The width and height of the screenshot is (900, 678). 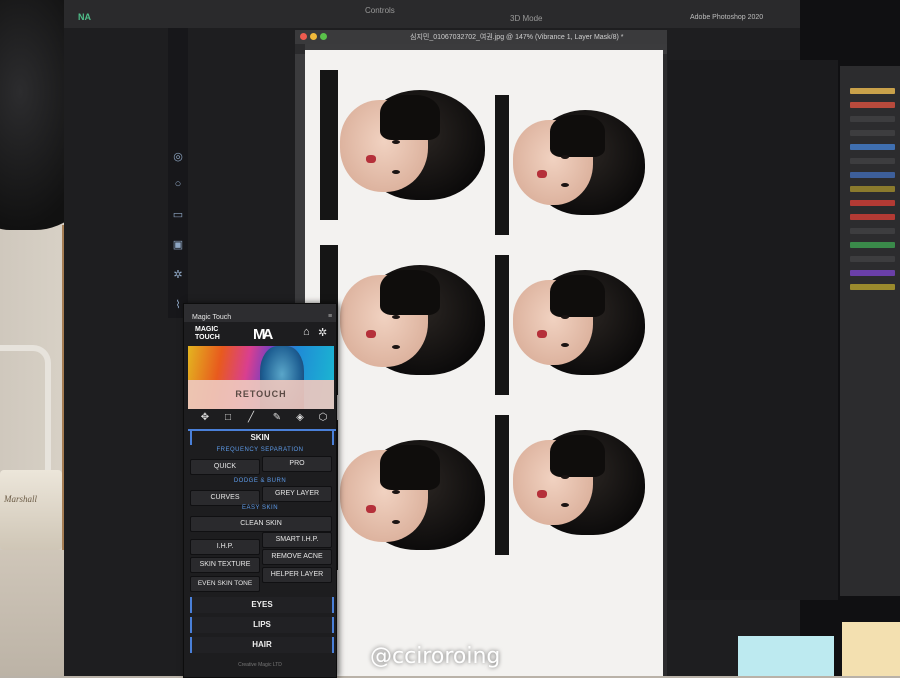 What do you see at coordinates (300, 419) in the screenshot?
I see `layers-icon: ◈` at bounding box center [300, 419].